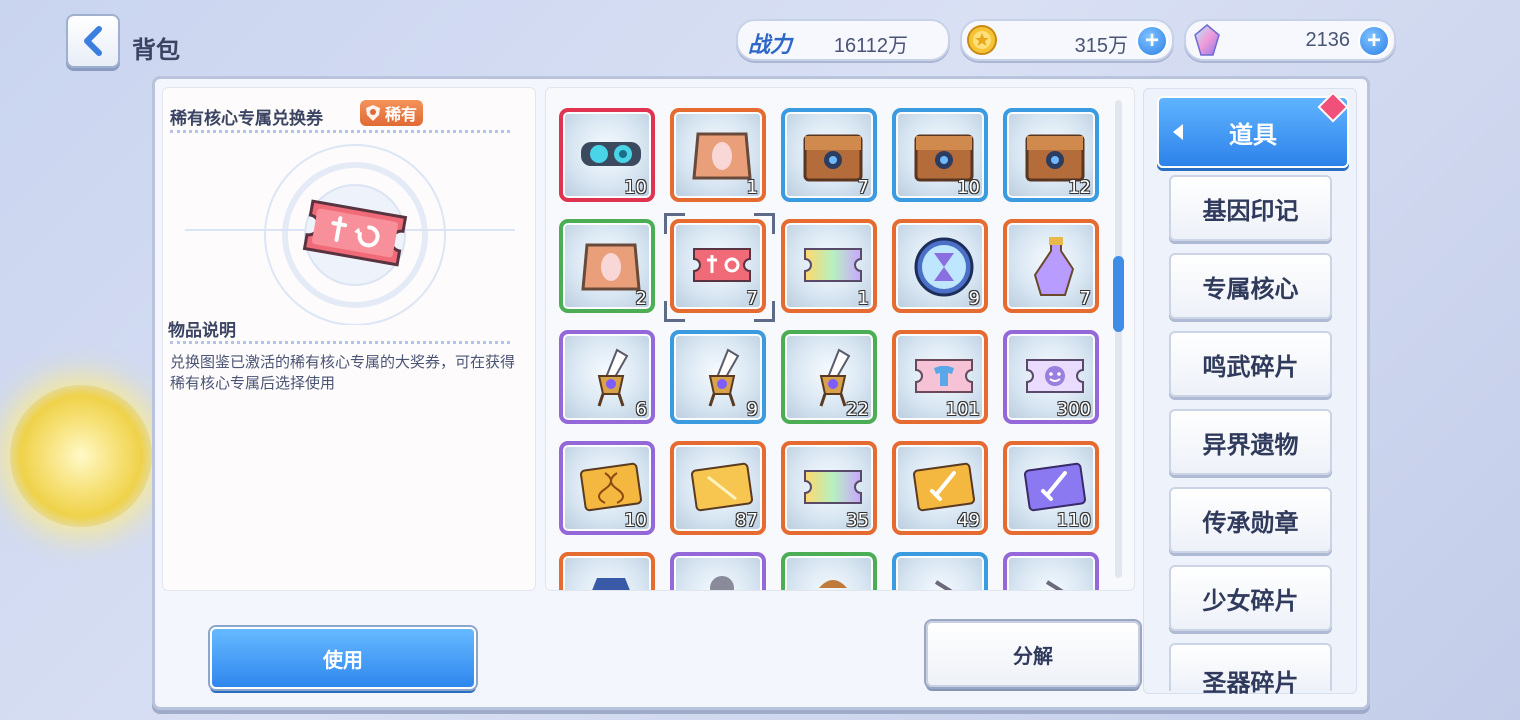 The height and width of the screenshot is (720, 1520). I want to click on category-label: 道具, so click(1253, 135).